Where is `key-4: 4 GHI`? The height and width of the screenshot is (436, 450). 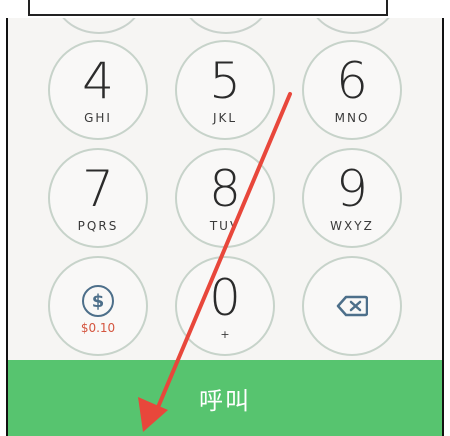
key-4: 4 GHI is located at coordinates (98, 90).